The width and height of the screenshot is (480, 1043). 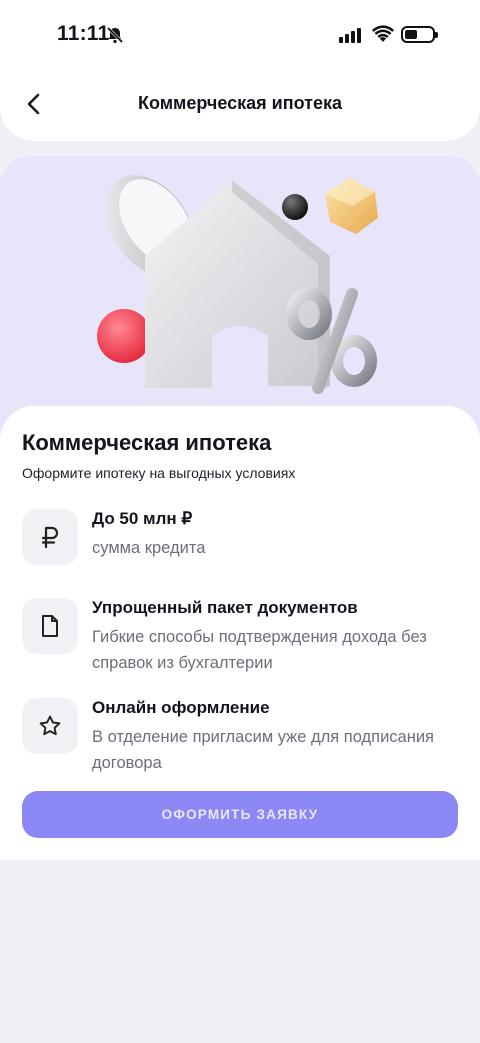 What do you see at coordinates (83, 33) in the screenshot?
I see `status-time: 11:11` at bounding box center [83, 33].